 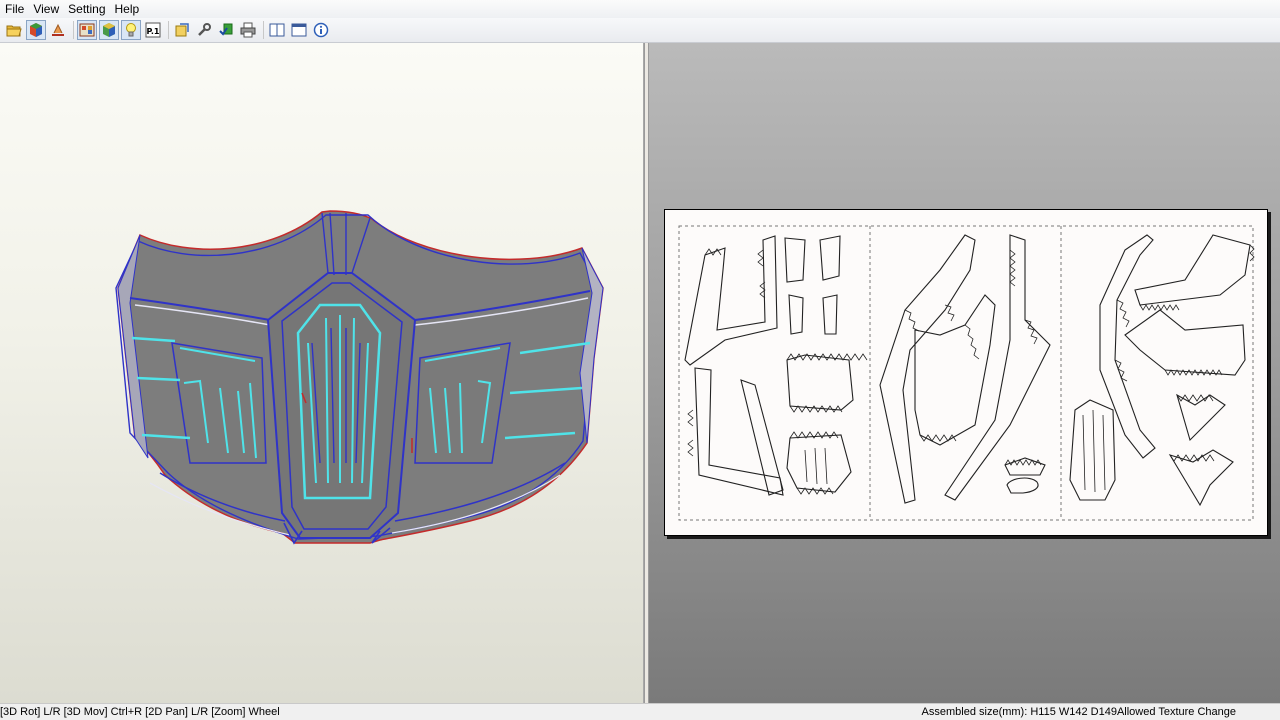 I want to click on menu-file: File, so click(x=14, y=9).